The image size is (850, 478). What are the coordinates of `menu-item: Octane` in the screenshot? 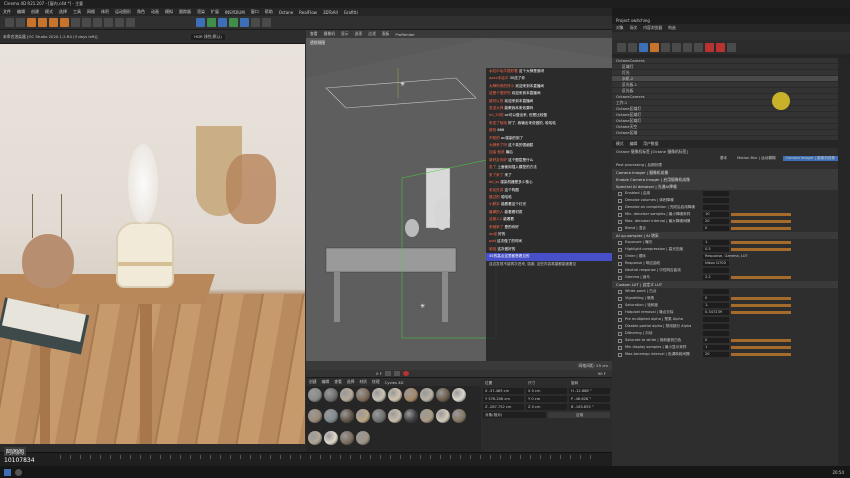 It's located at (286, 12).